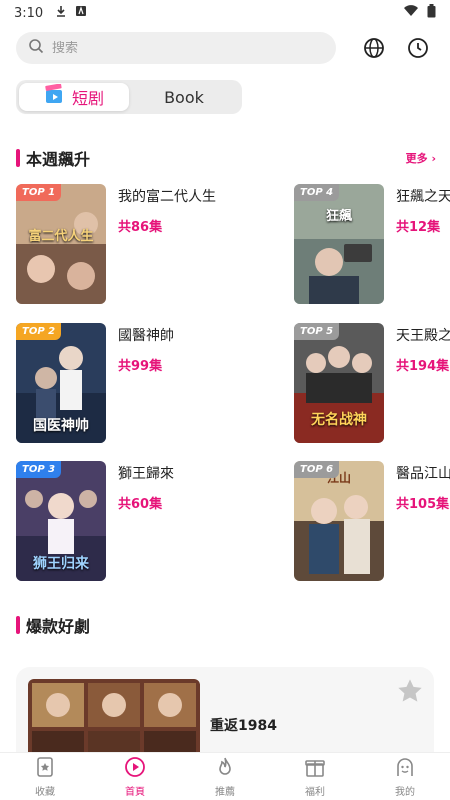 This screenshot has height=800, width=450. Describe the element at coordinates (418, 227) in the screenshot. I see `rank-episodes-4: 共12集` at that location.